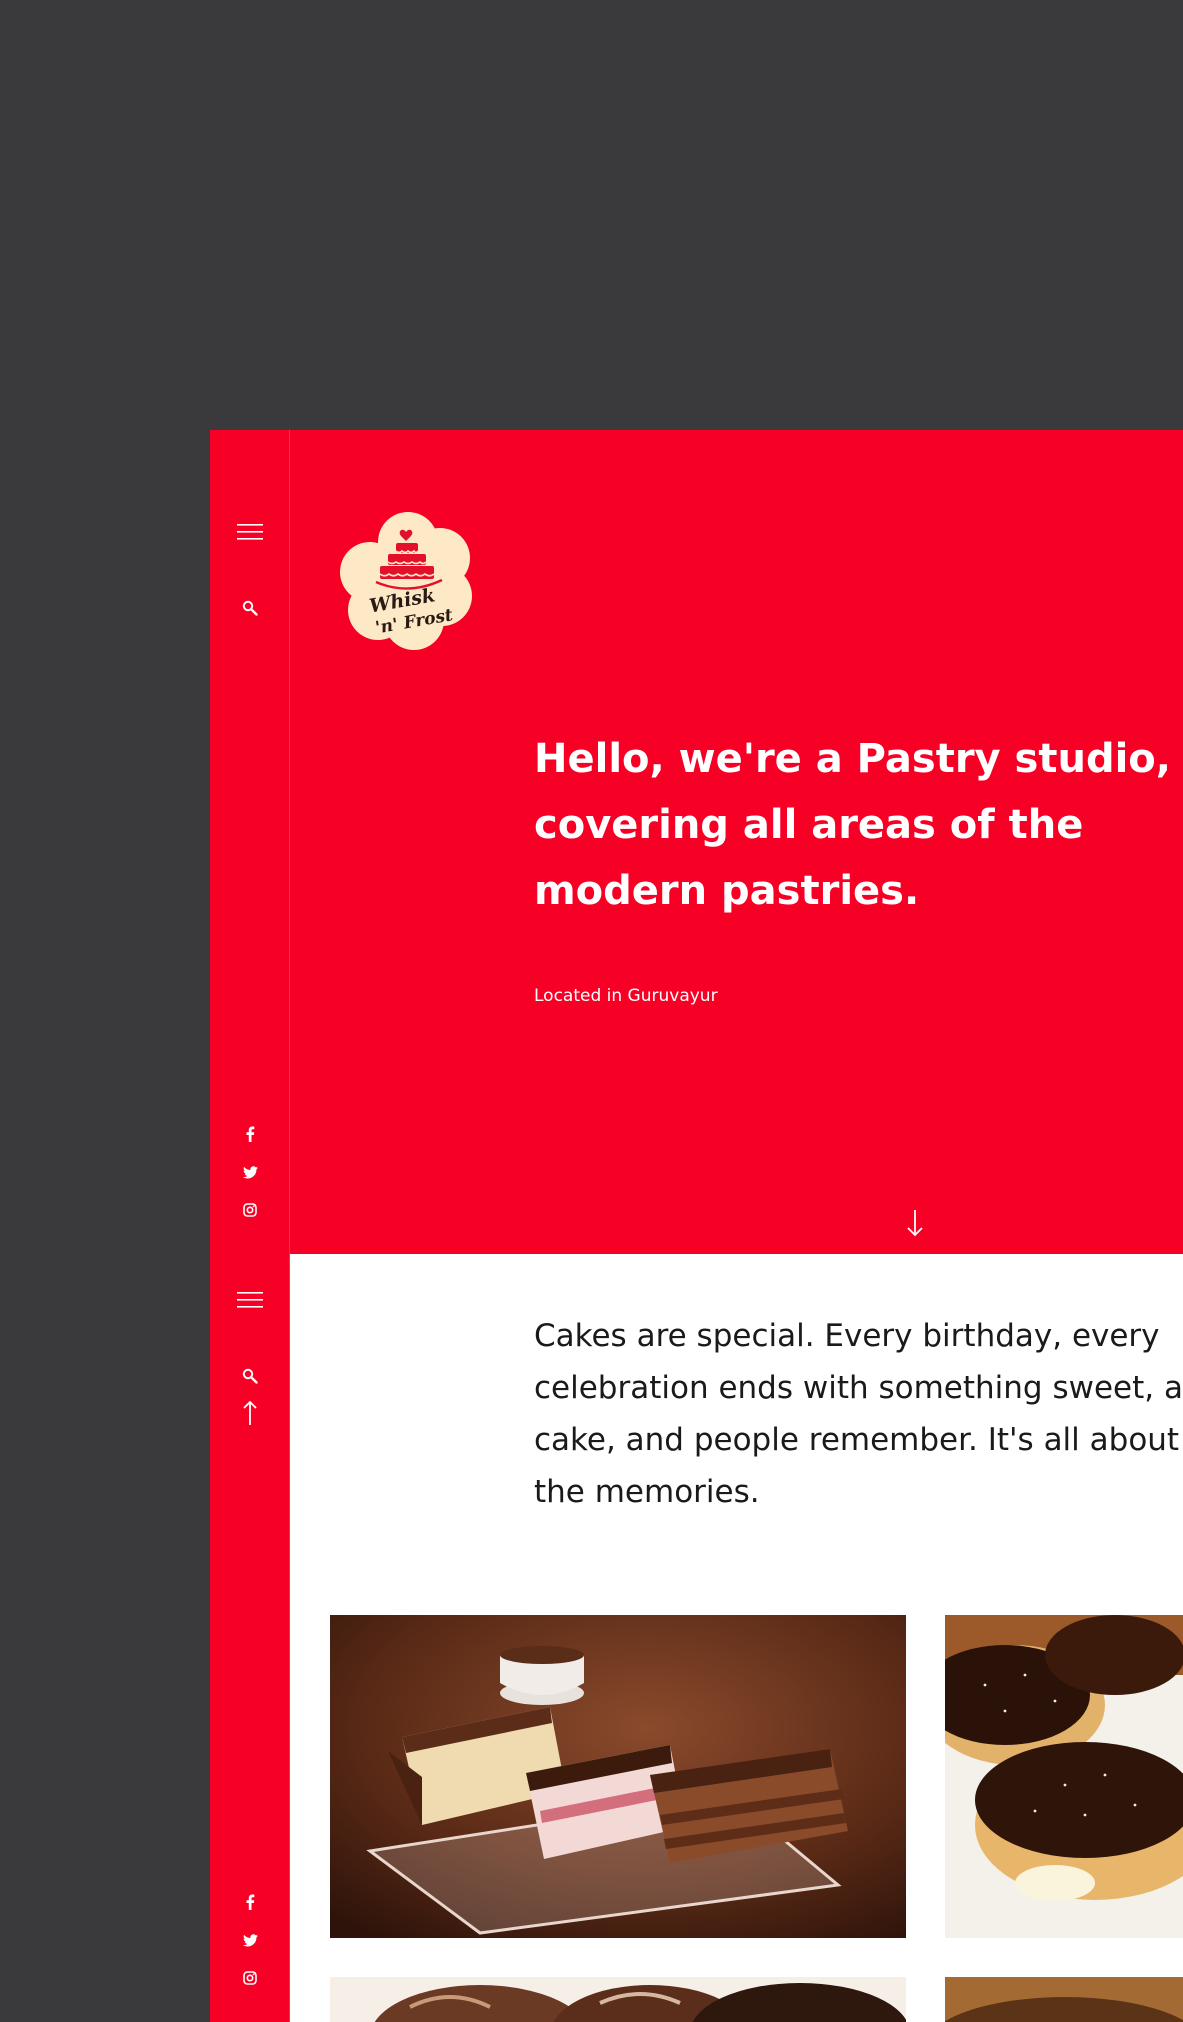 The width and height of the screenshot is (1183, 2022). Describe the element at coordinates (250, 1134) in the screenshot. I see `facebook-icon` at that location.